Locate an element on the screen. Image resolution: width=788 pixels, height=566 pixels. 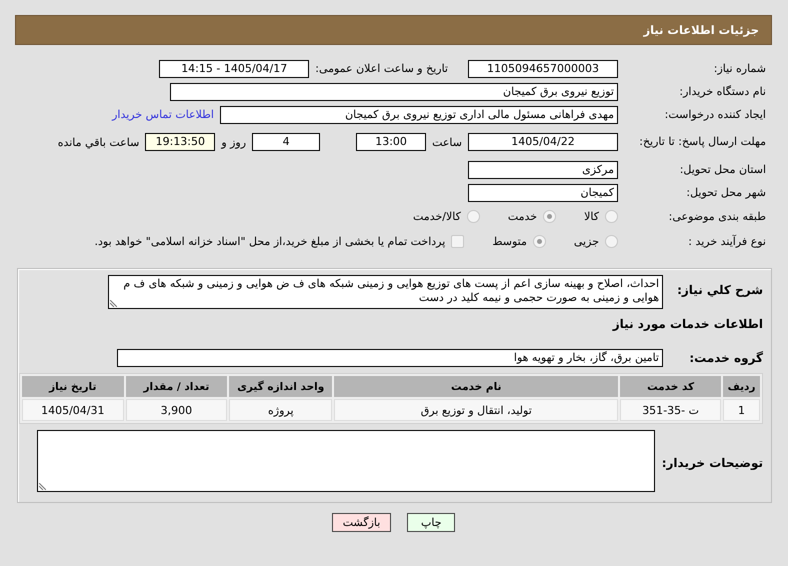
field-label: استان محل تحویل: is located at coordinates (722, 169).